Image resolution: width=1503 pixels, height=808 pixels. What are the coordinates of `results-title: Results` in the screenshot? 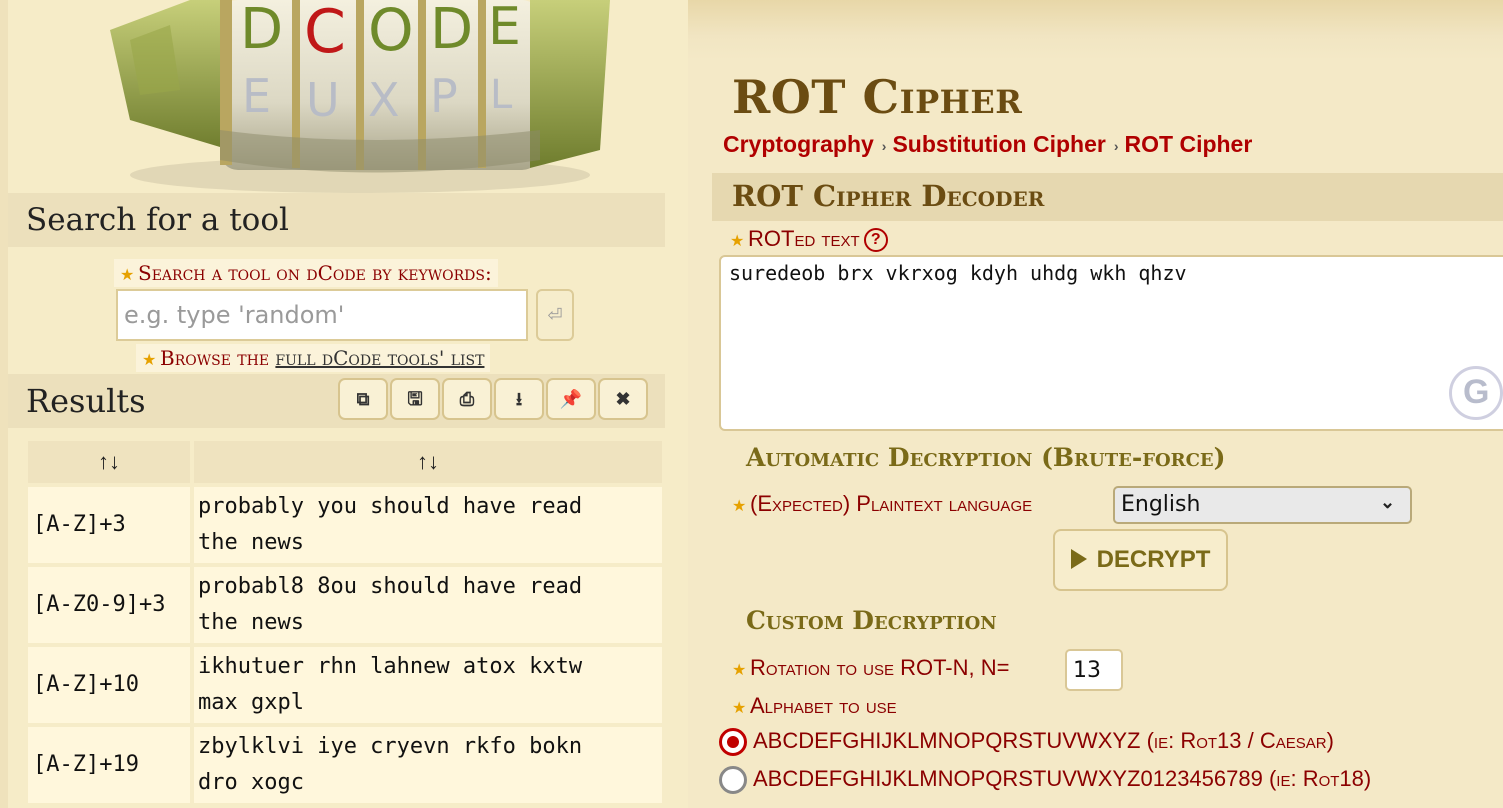 It's located at (86, 401).